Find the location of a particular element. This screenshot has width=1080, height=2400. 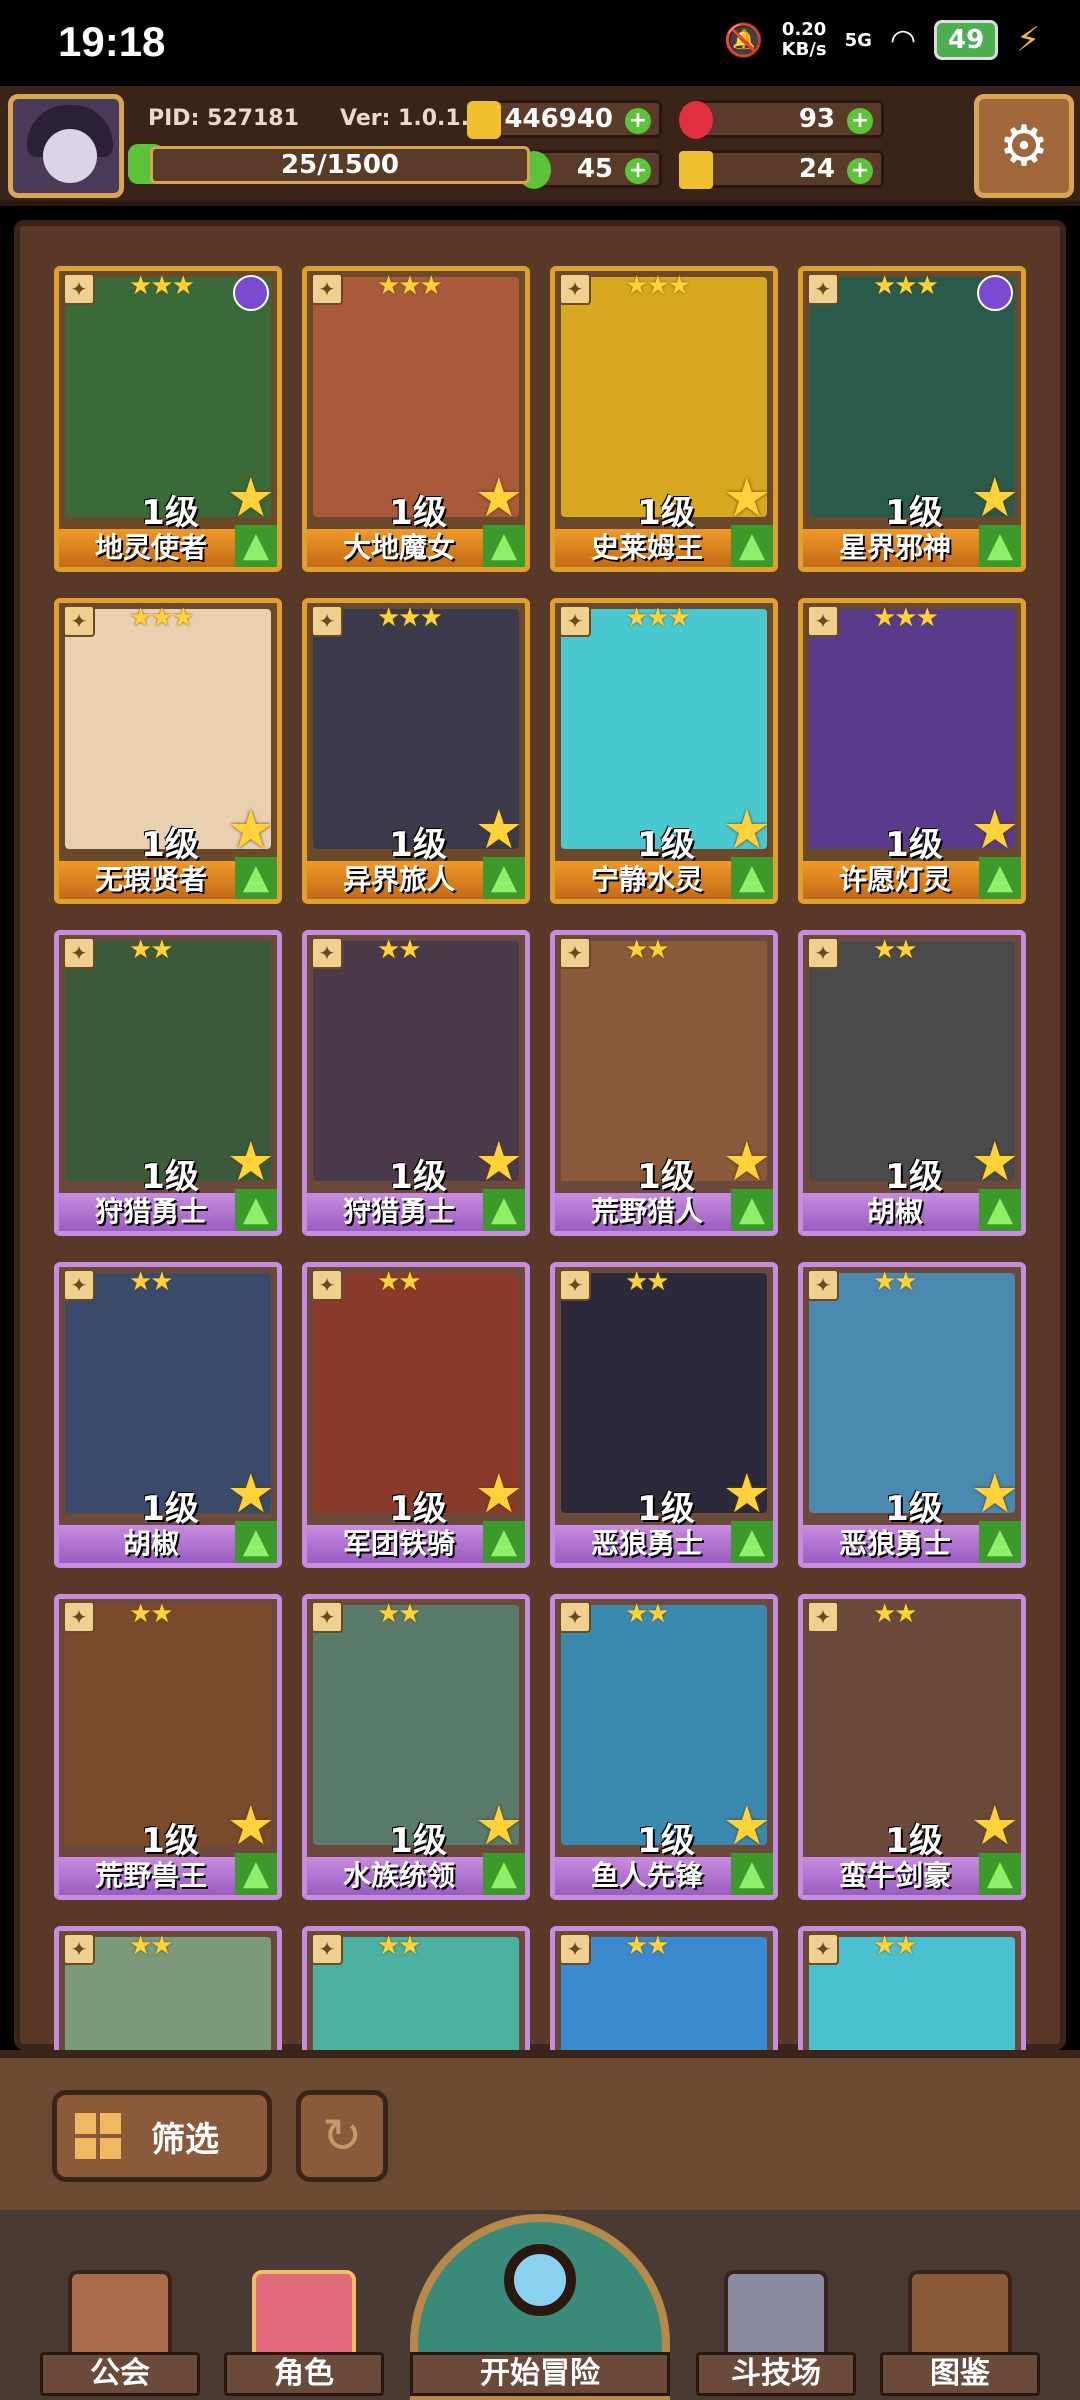

player-id: PID: 527181 is located at coordinates (223, 118).